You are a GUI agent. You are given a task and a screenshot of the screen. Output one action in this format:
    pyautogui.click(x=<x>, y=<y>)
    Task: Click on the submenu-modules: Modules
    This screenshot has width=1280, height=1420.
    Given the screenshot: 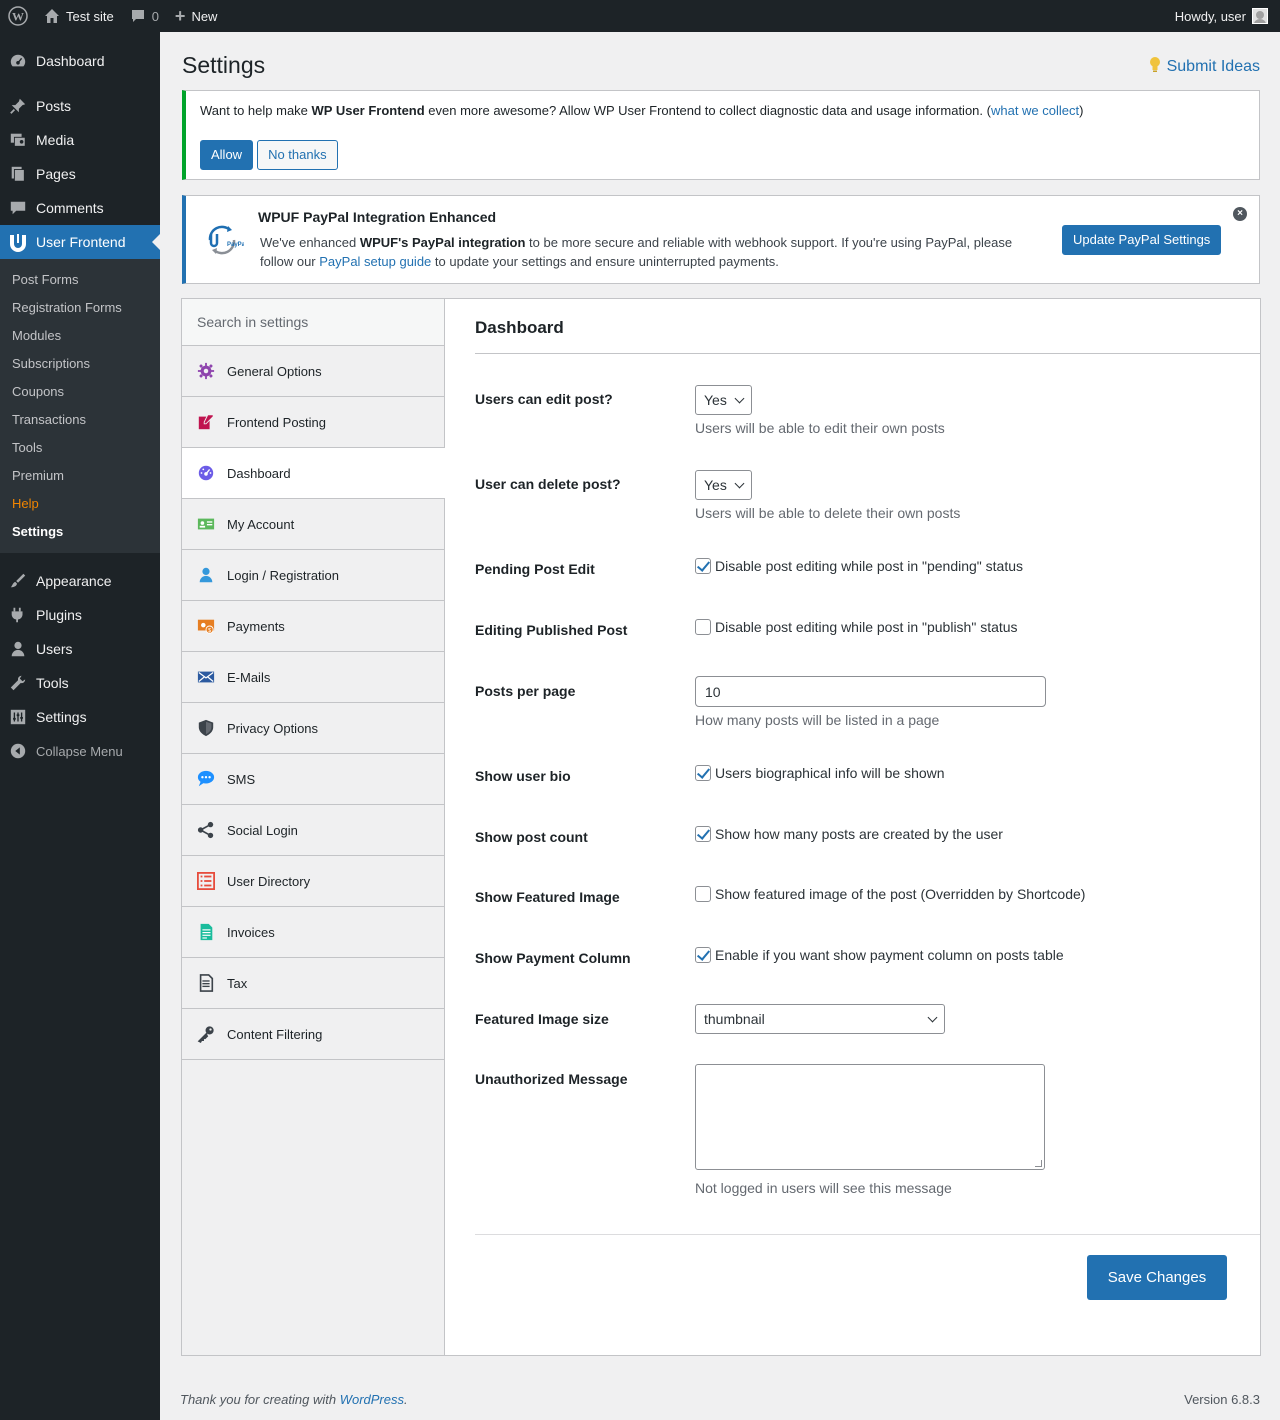 What is the action you would take?
    pyautogui.click(x=80, y=336)
    